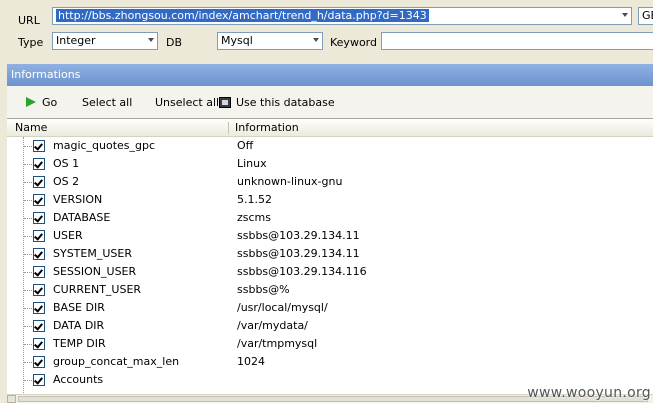 Image resolution: width=653 pixels, height=403 pixels. Describe the element at coordinates (270, 41) in the screenshot. I see `db-select: Mysql` at that location.